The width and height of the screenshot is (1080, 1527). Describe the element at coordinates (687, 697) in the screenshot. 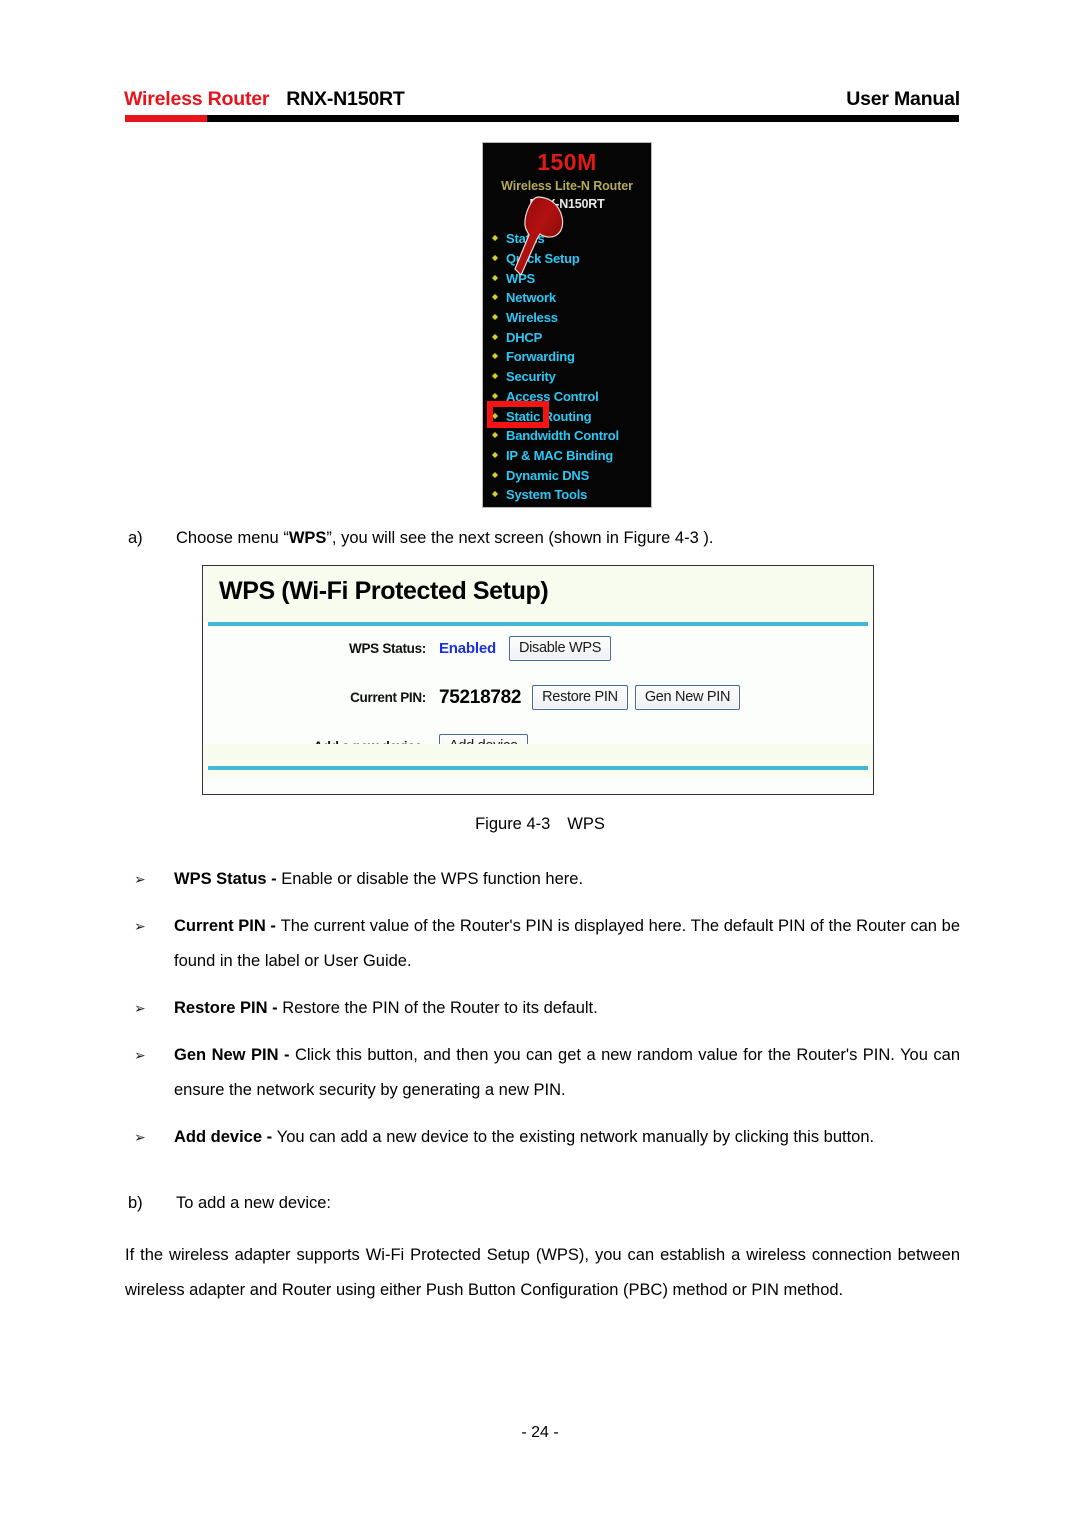

I see `gen-new-pin-button: Gen New PIN` at that location.